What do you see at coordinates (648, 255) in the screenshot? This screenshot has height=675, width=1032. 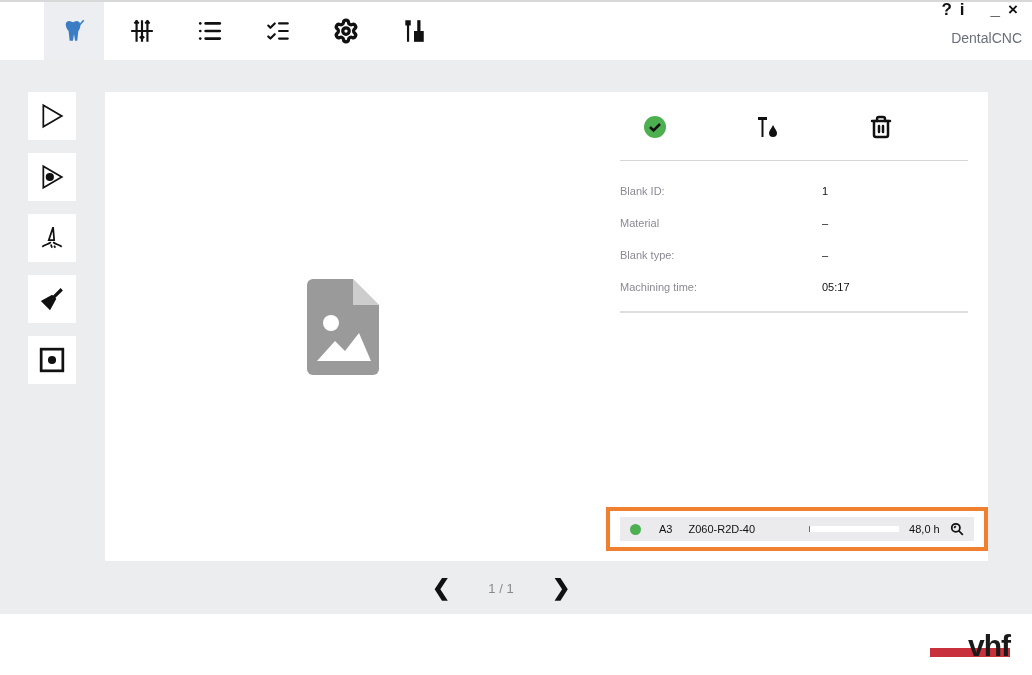 I see `detail-label: Blank type:` at bounding box center [648, 255].